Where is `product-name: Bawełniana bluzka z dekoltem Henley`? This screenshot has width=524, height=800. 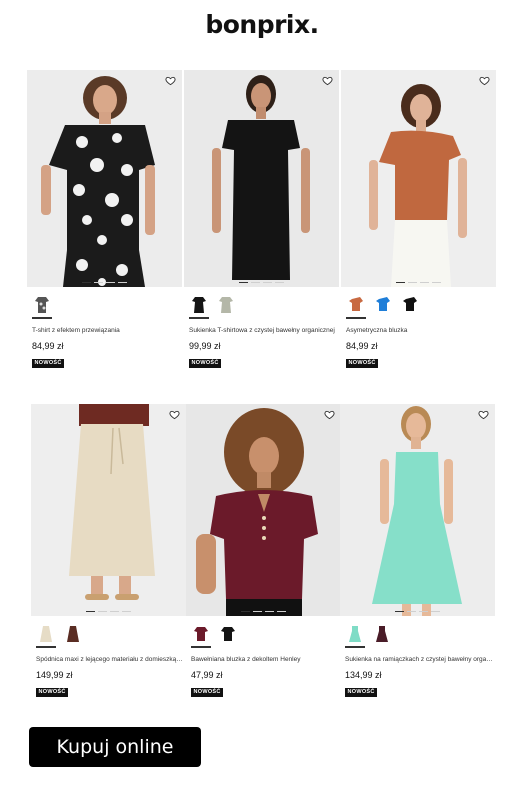
product-name: Bawełniana bluzka z dekoltem Henley is located at coordinates (265, 659).